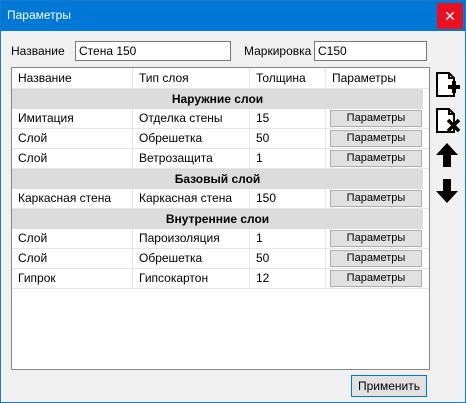 This screenshot has height=403, width=466. I want to click on cell-type: Отделка стены, so click(191, 119).